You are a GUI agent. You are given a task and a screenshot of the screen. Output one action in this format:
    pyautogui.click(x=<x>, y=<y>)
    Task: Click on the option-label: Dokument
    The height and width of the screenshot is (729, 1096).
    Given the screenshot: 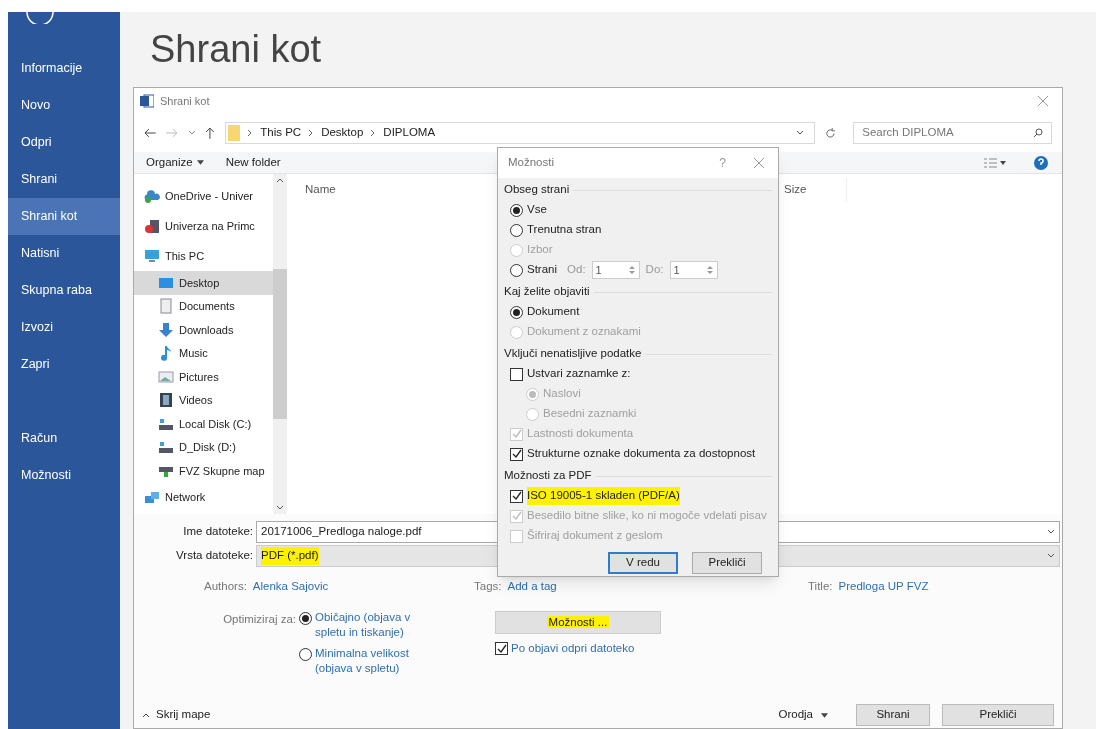 What is the action you would take?
    pyautogui.click(x=553, y=312)
    